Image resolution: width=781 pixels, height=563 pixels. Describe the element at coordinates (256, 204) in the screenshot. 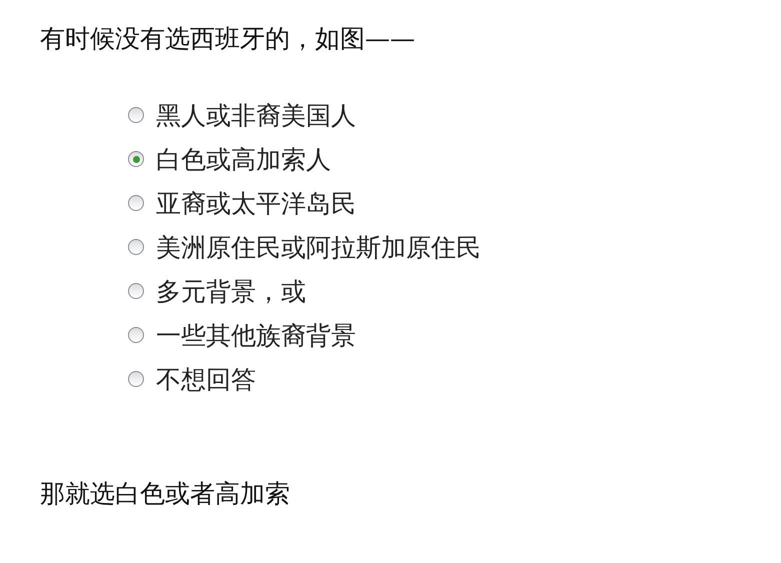

I see `option-label: 亚裔或太平洋岛民` at that location.